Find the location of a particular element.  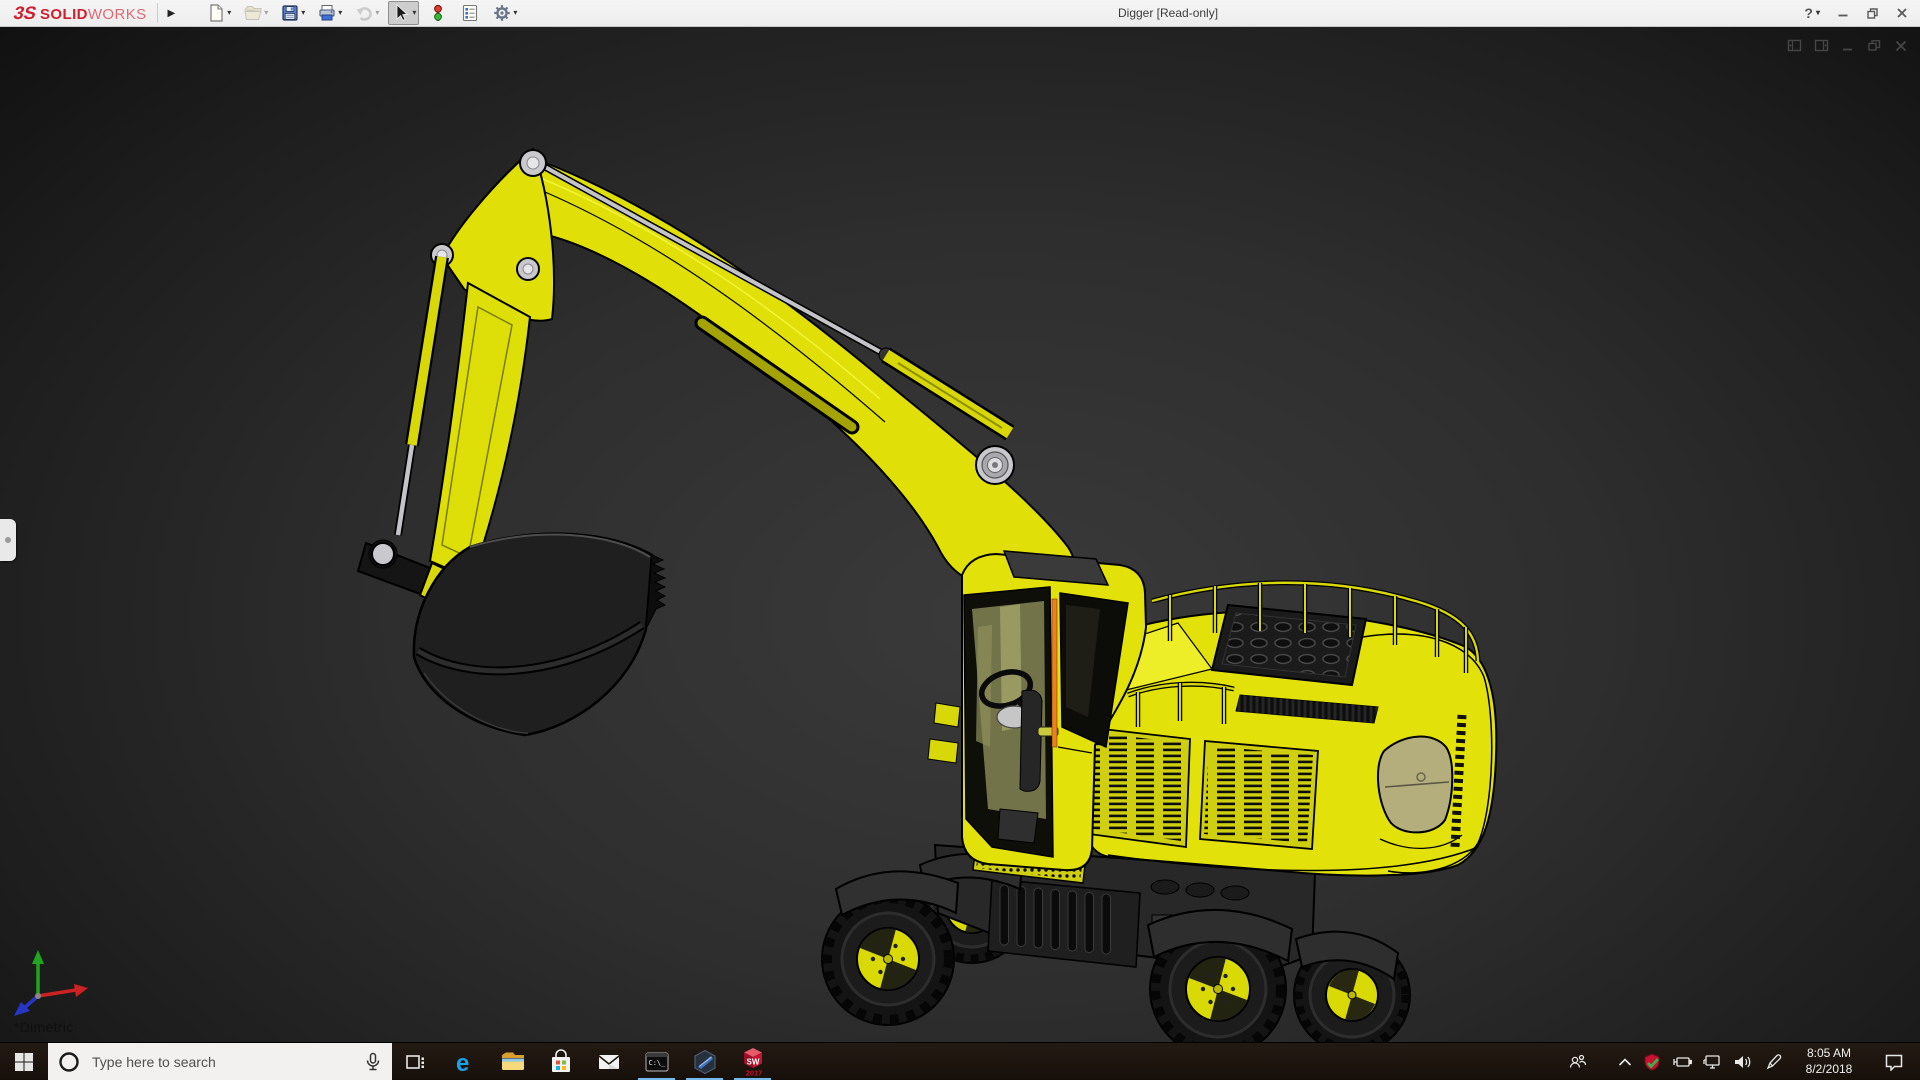

windows-taskbar: e is located at coordinates (960, 1061).